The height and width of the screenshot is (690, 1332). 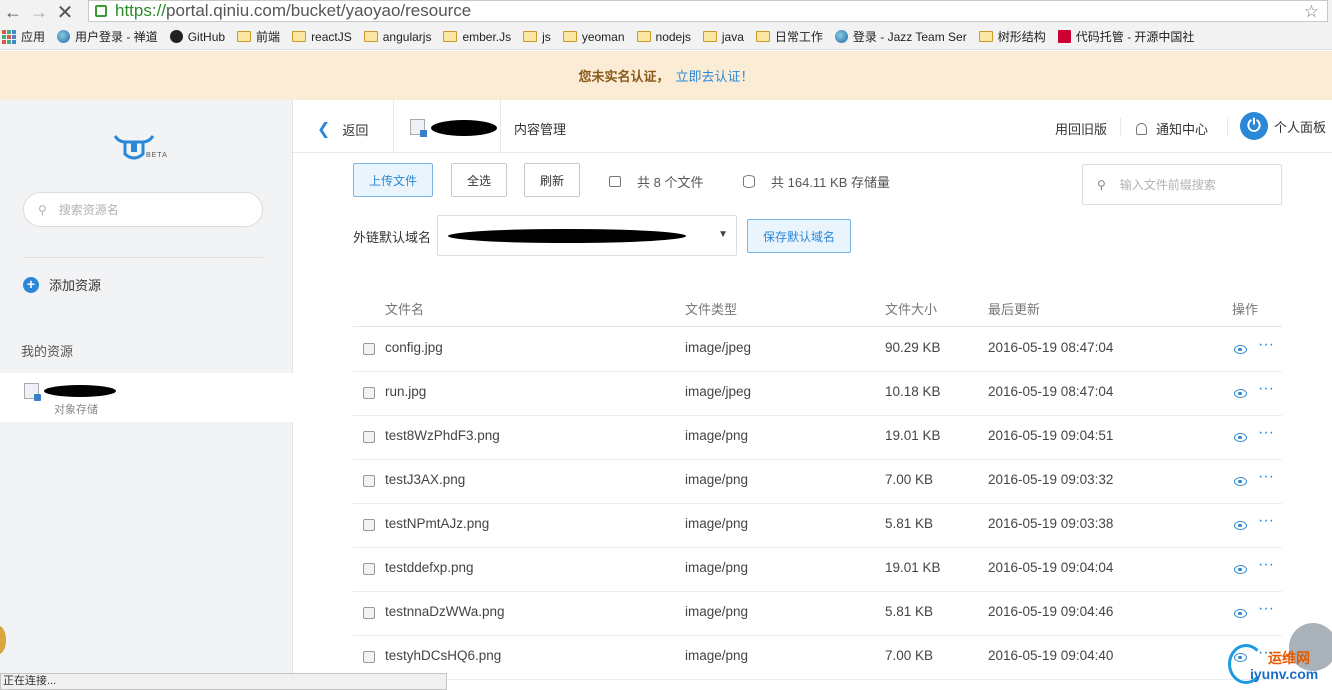 What do you see at coordinates (587, 235) in the screenshot?
I see `default-domain-select: ▼` at bounding box center [587, 235].